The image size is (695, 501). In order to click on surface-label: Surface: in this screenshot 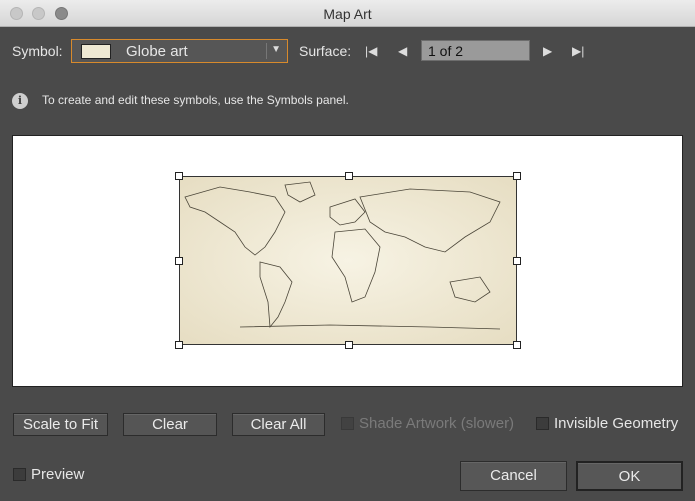, I will do `click(325, 51)`.